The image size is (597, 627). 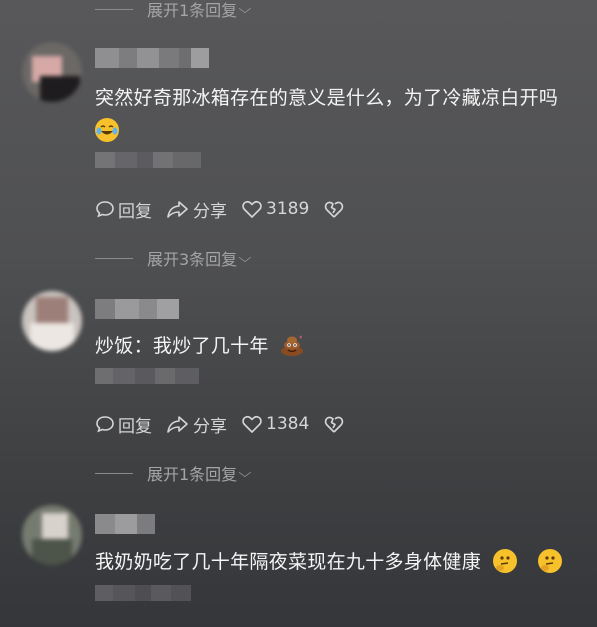 I want to click on like-button: 1384, so click(x=275, y=424).